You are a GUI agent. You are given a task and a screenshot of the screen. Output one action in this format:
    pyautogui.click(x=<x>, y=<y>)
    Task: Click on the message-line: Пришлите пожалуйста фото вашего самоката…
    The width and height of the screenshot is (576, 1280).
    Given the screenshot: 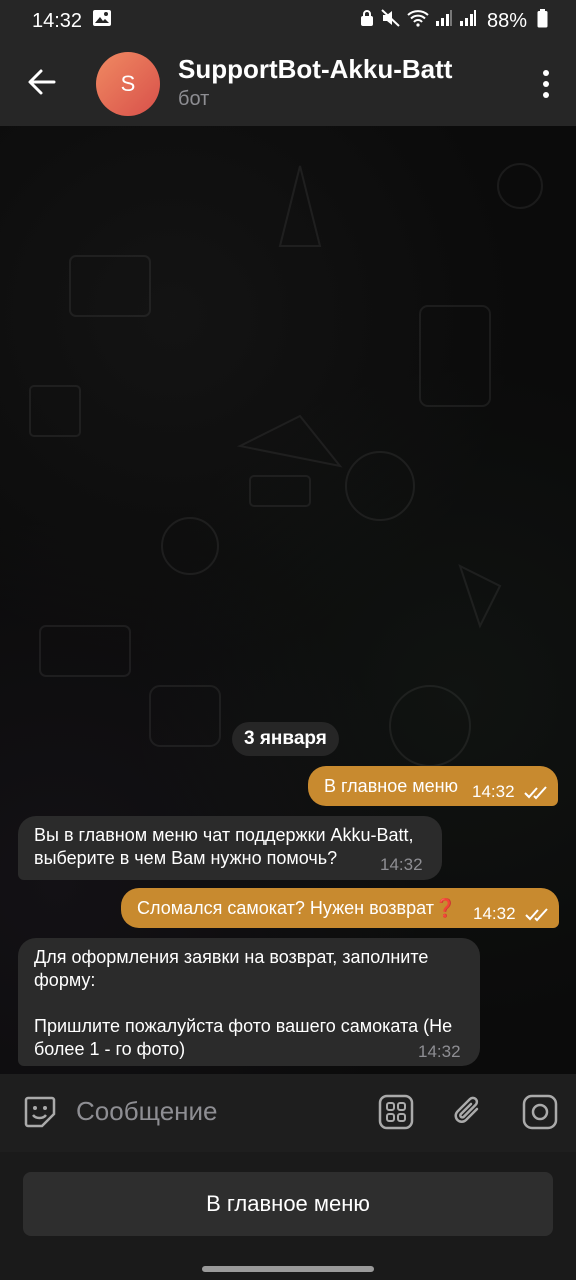 What is the action you would take?
    pyautogui.click(x=243, y=1026)
    